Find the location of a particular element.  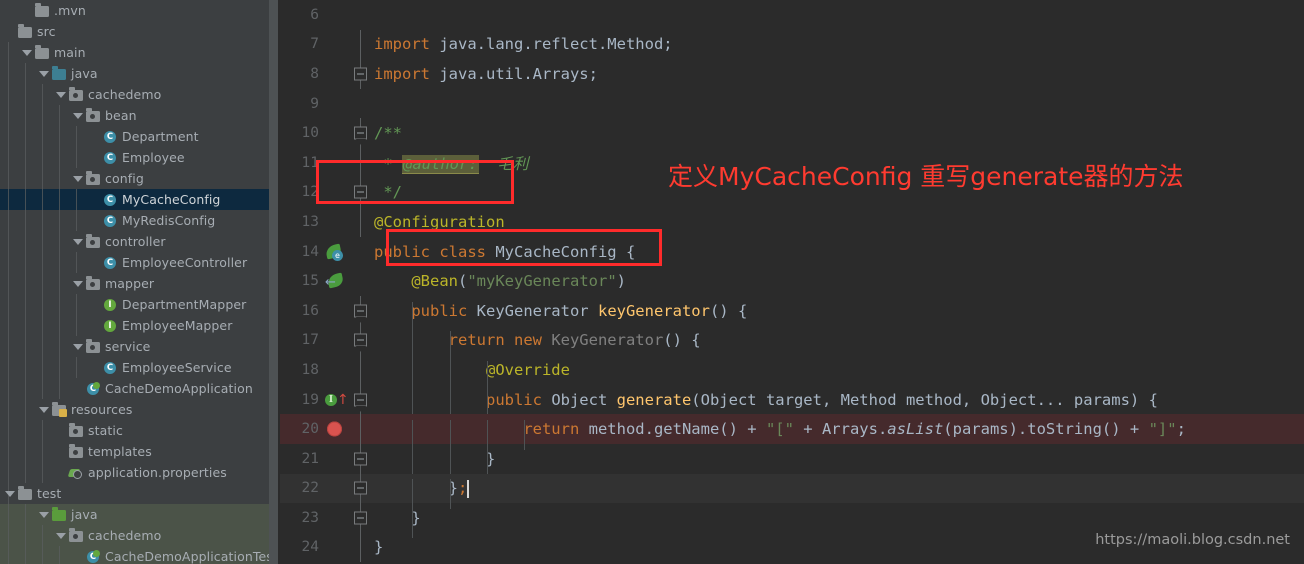

code-text: @Bean("myKeyGenerator") is located at coordinates (839, 281).